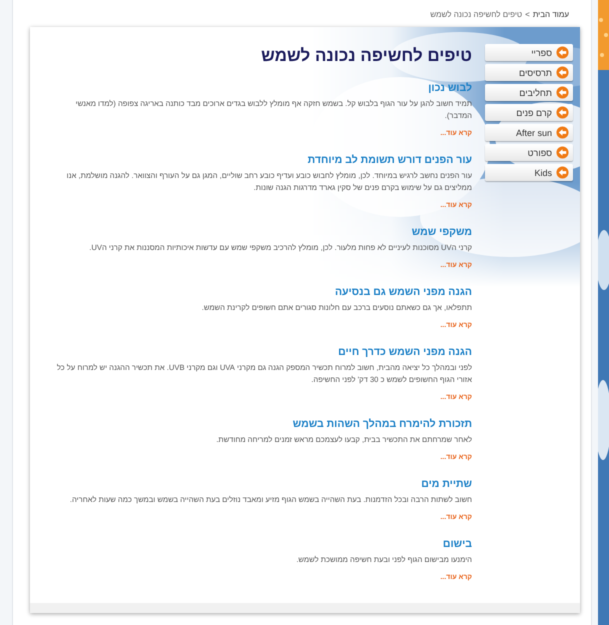 The width and height of the screenshot is (609, 625). Describe the element at coordinates (529, 52) in the screenshot. I see `category-button: ספריי` at that location.